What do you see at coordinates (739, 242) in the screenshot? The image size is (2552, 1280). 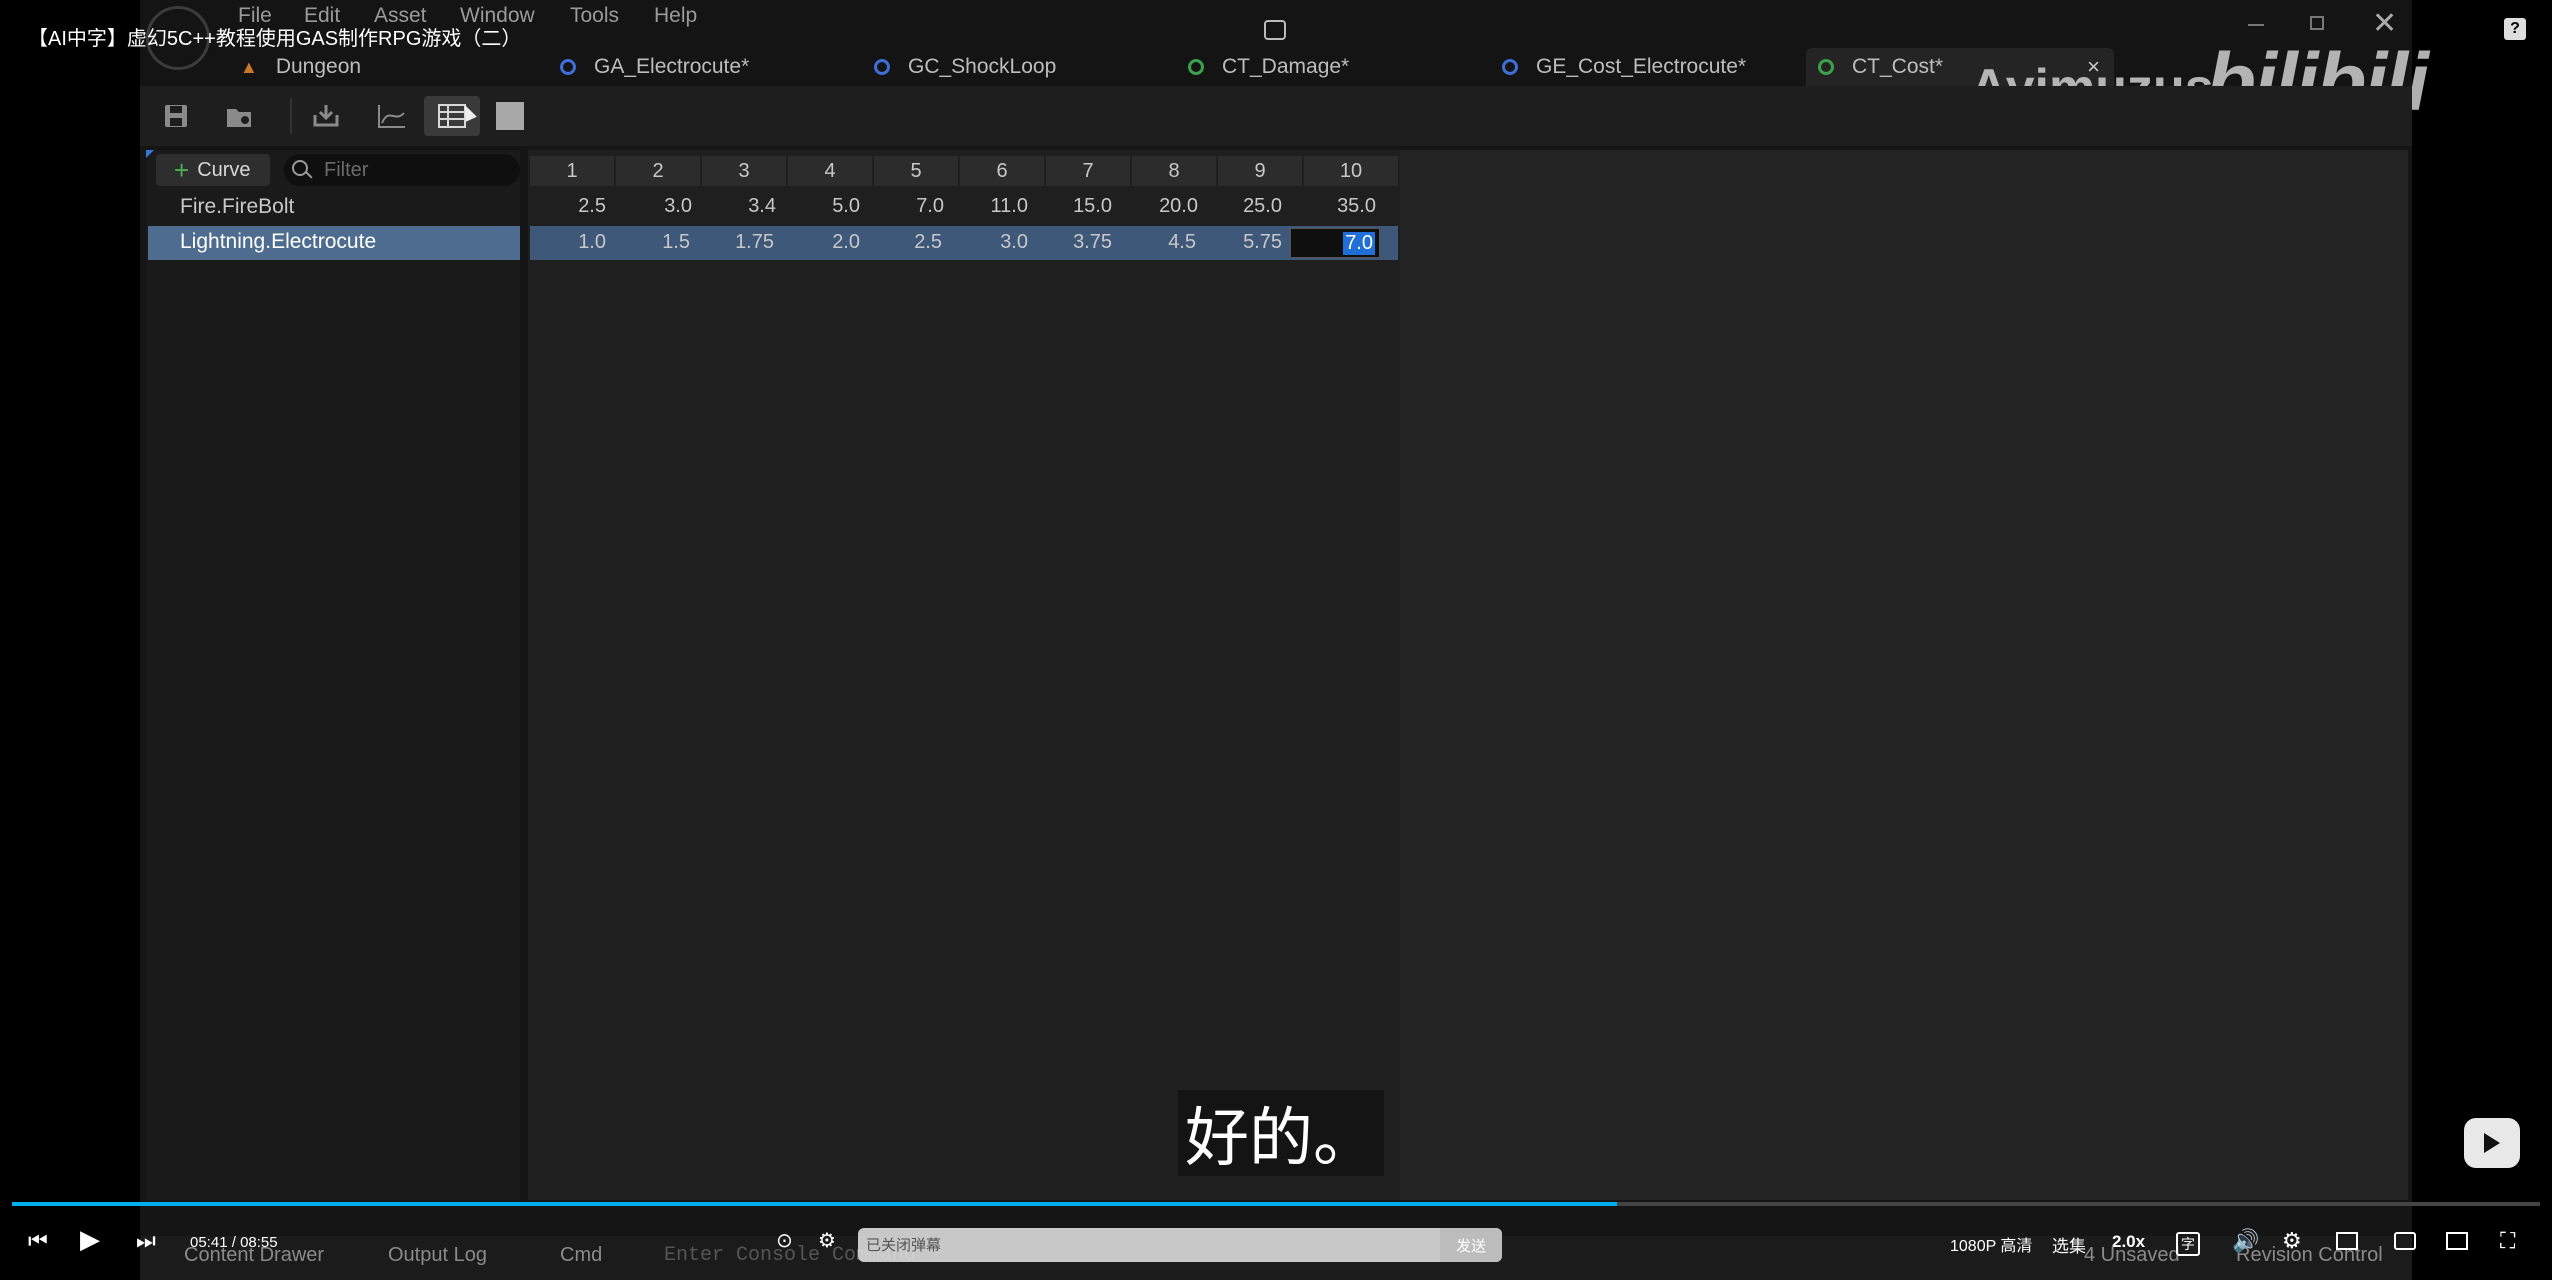 I see `table-cell: 1.75` at bounding box center [739, 242].